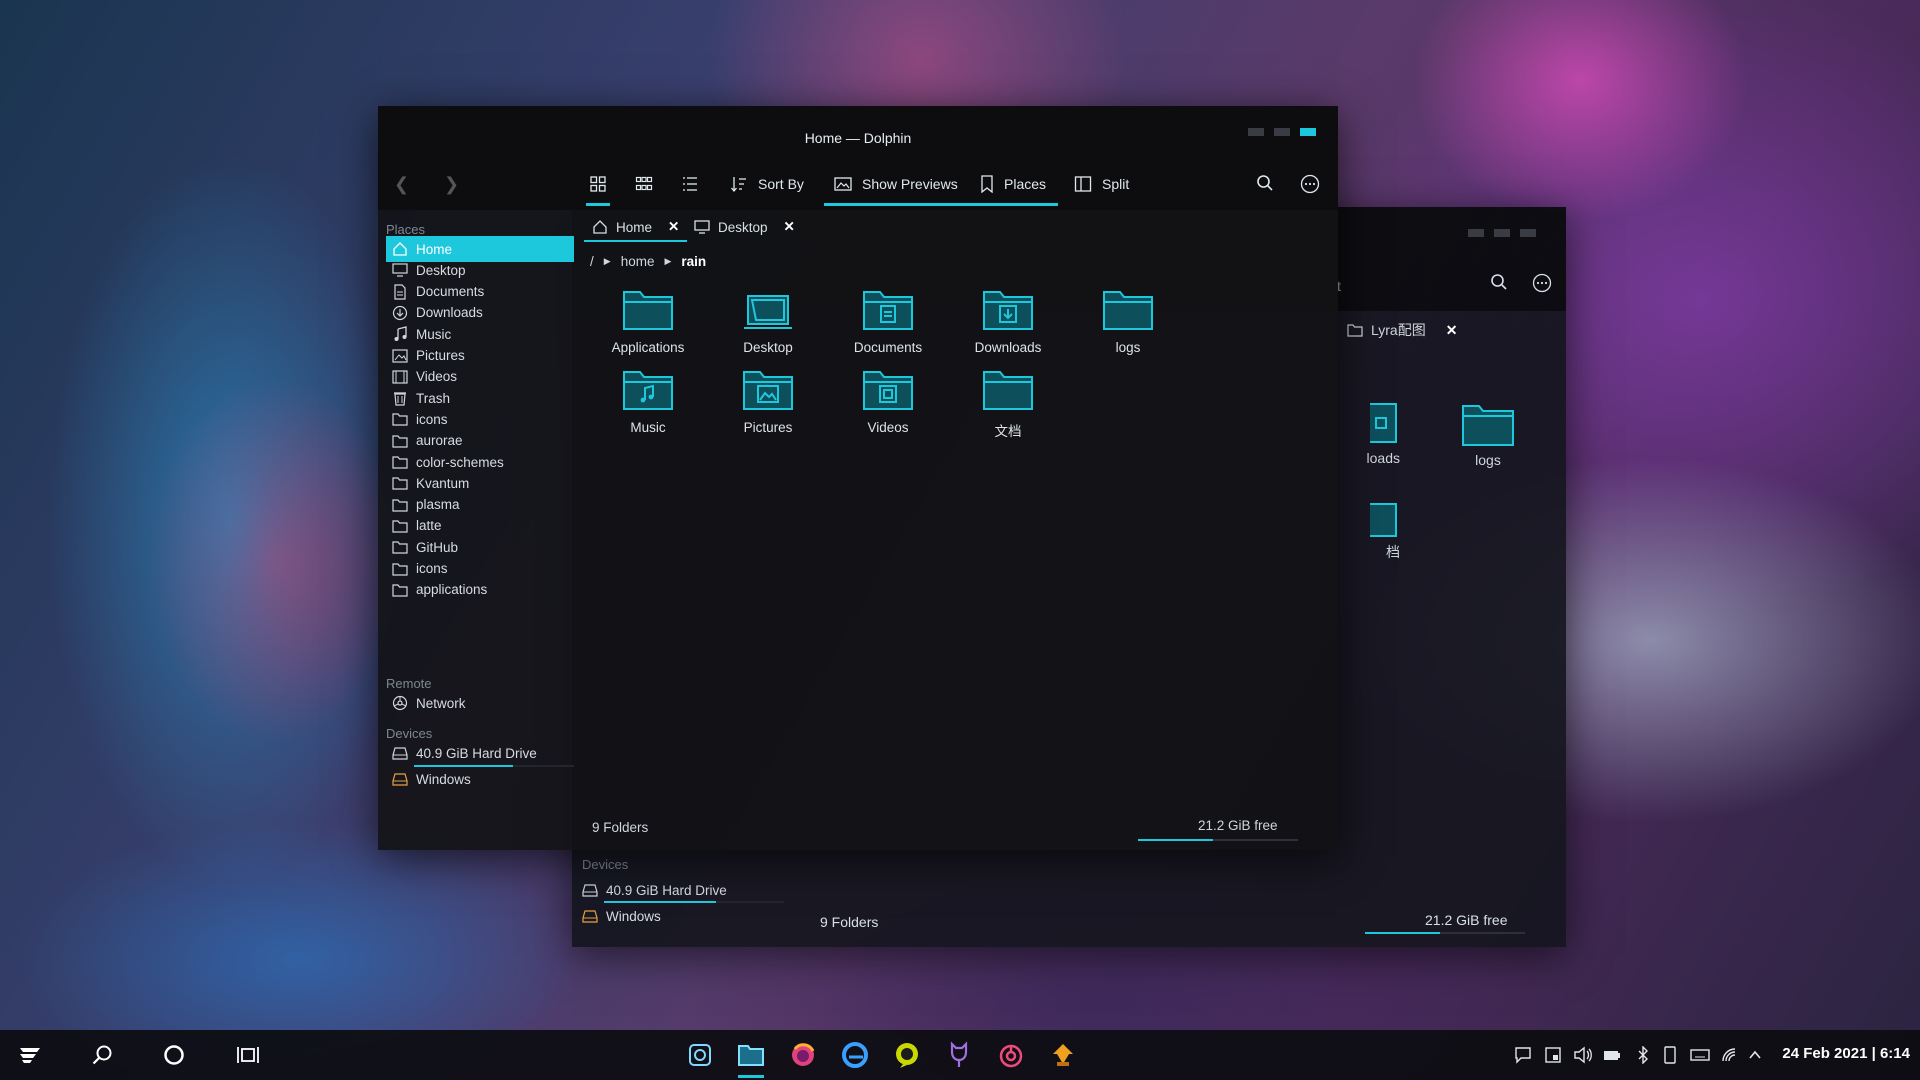 The width and height of the screenshot is (1920, 1080). I want to click on window-title: Home — Dolphin, so click(858, 138).